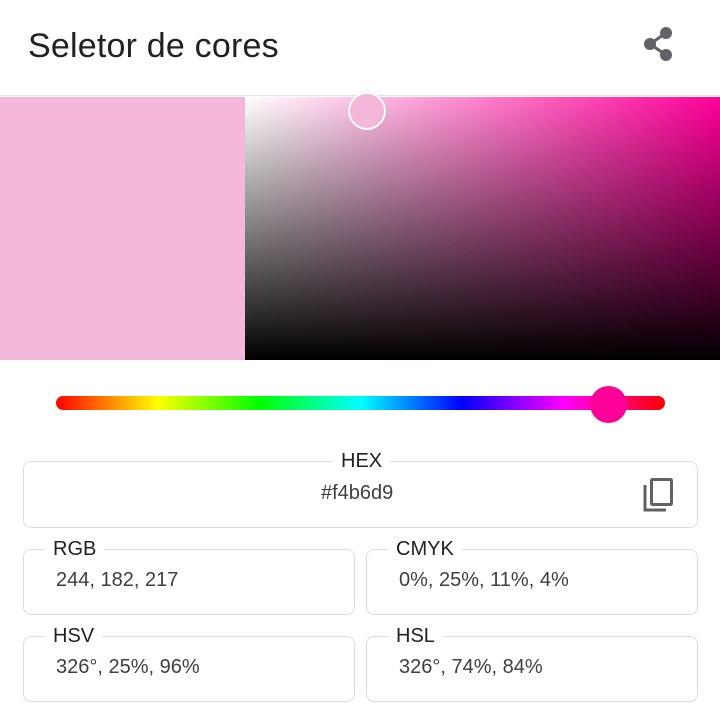 The height and width of the screenshot is (722, 720). I want to click on share-button, so click(658, 44).